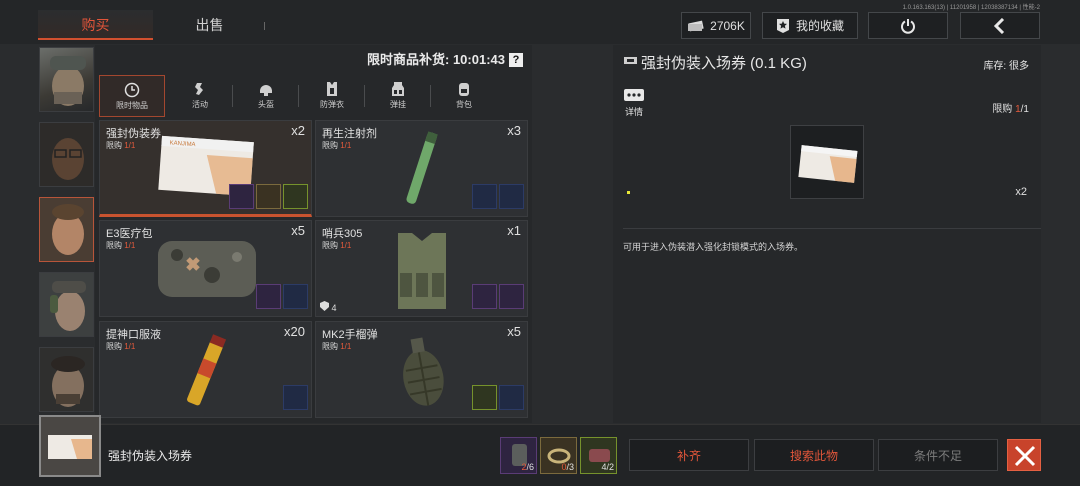  What do you see at coordinates (132, 90) in the screenshot?
I see `clock-icon` at bounding box center [132, 90].